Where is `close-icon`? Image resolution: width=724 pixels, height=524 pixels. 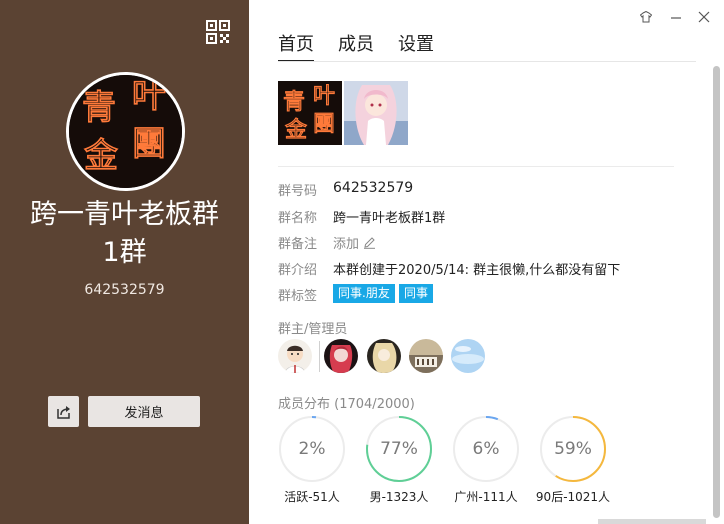 close-icon is located at coordinates (704, 17).